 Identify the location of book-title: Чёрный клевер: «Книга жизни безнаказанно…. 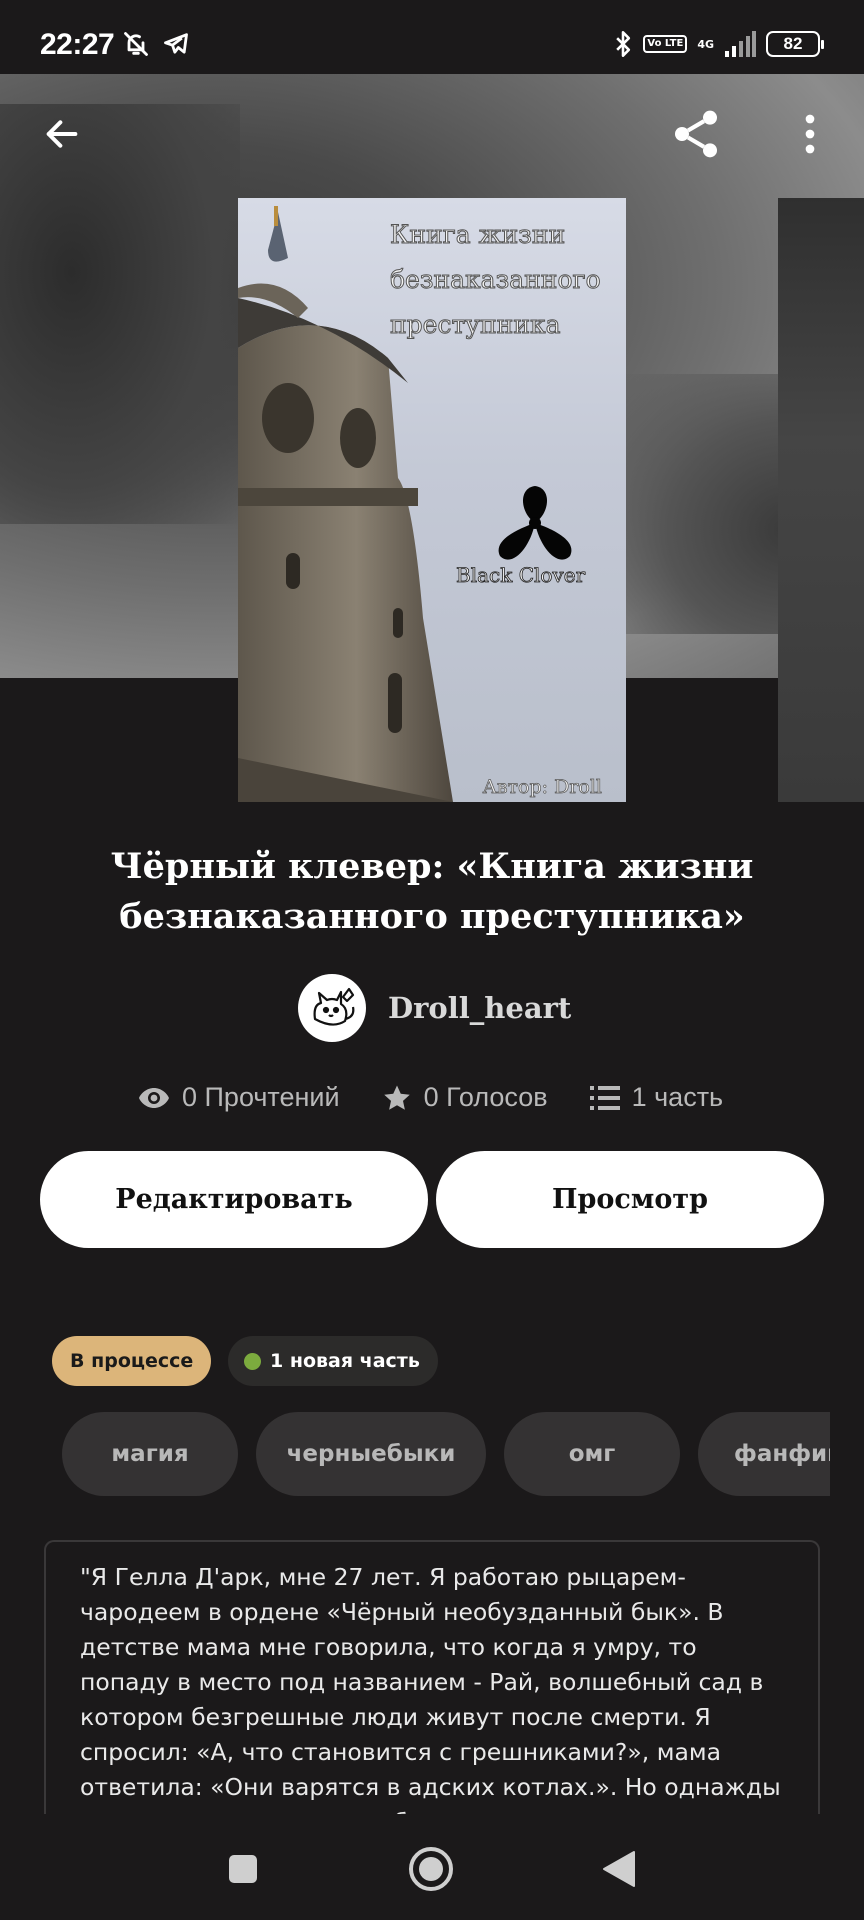
(432, 891).